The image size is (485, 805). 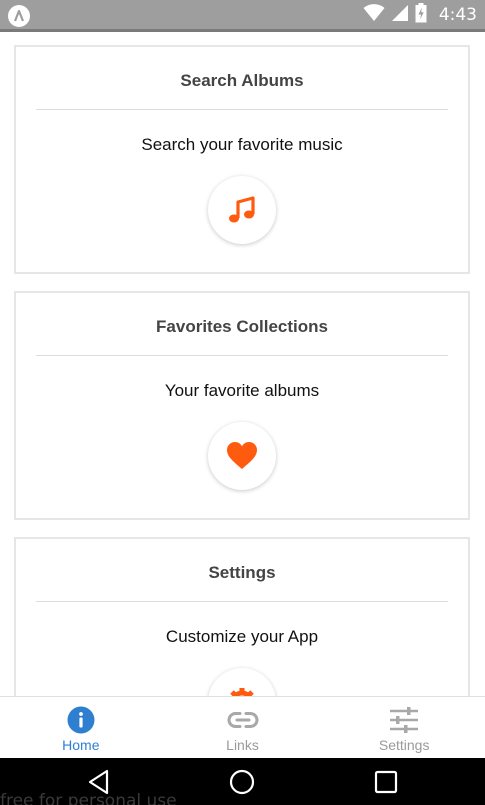 I want to click on heart-icon, so click(x=242, y=456).